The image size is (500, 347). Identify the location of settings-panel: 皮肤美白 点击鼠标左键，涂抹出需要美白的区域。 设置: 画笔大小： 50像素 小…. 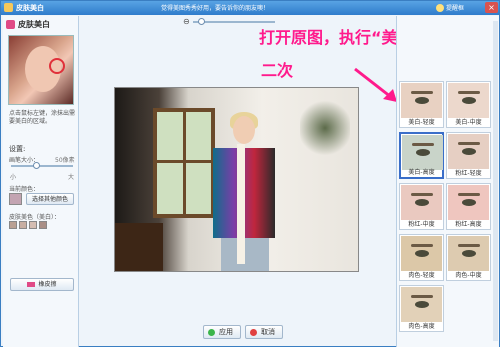
(41, 181).